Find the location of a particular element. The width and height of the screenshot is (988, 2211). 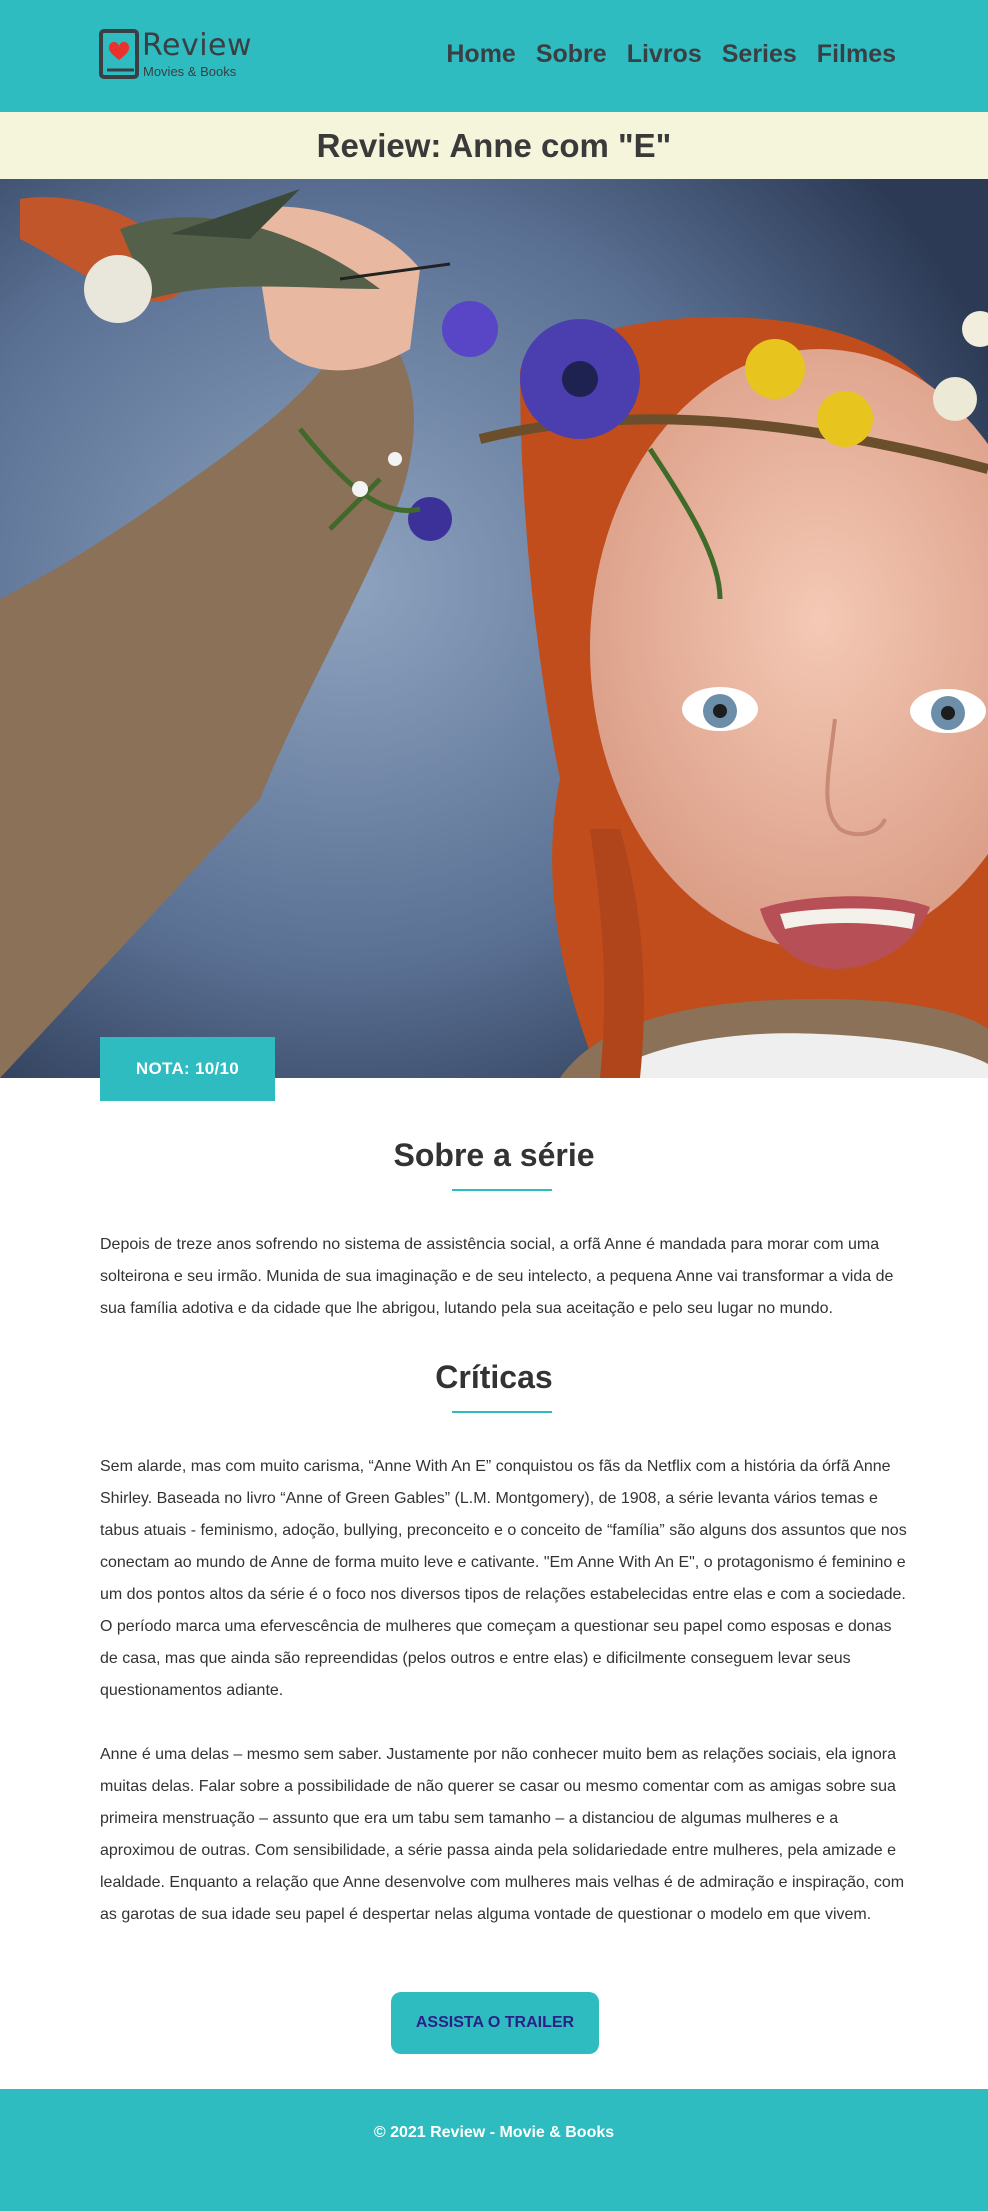

book-heart-icon is located at coordinates (119, 54).